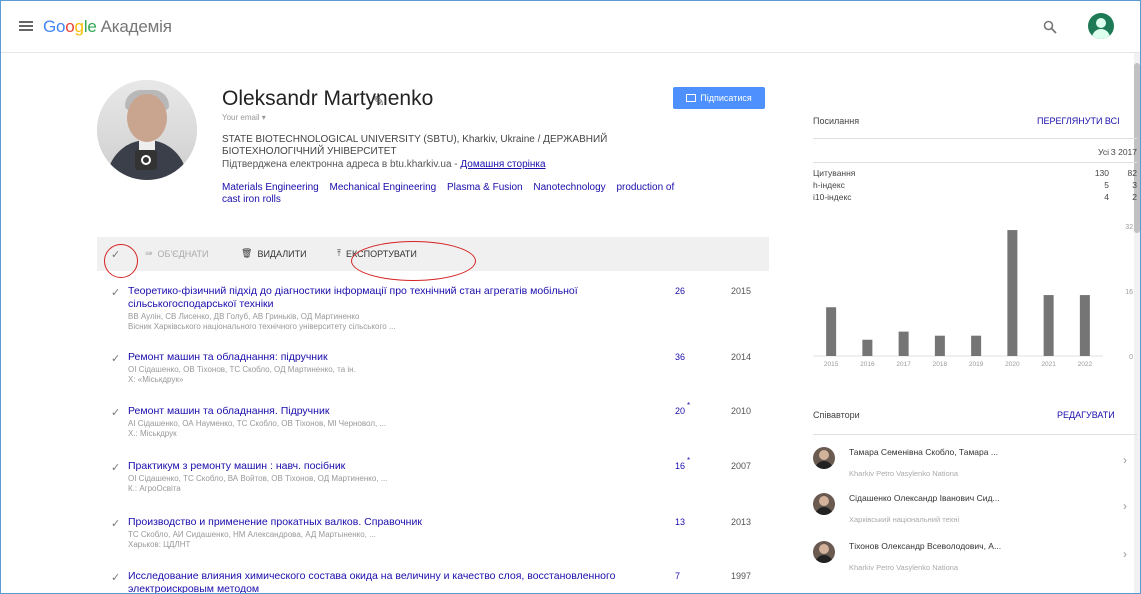 This screenshot has height=594, width=1141. Describe the element at coordinates (383, 187) in the screenshot. I see `interest-link: Mechanical Engineering` at that location.